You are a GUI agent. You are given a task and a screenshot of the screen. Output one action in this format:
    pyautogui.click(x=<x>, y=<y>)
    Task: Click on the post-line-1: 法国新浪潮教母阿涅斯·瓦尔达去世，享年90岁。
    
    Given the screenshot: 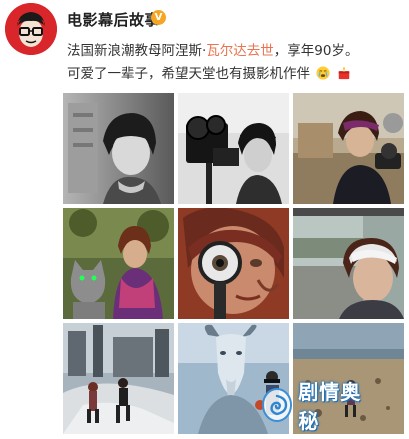 What is the action you would take?
    pyautogui.click(x=236, y=51)
    